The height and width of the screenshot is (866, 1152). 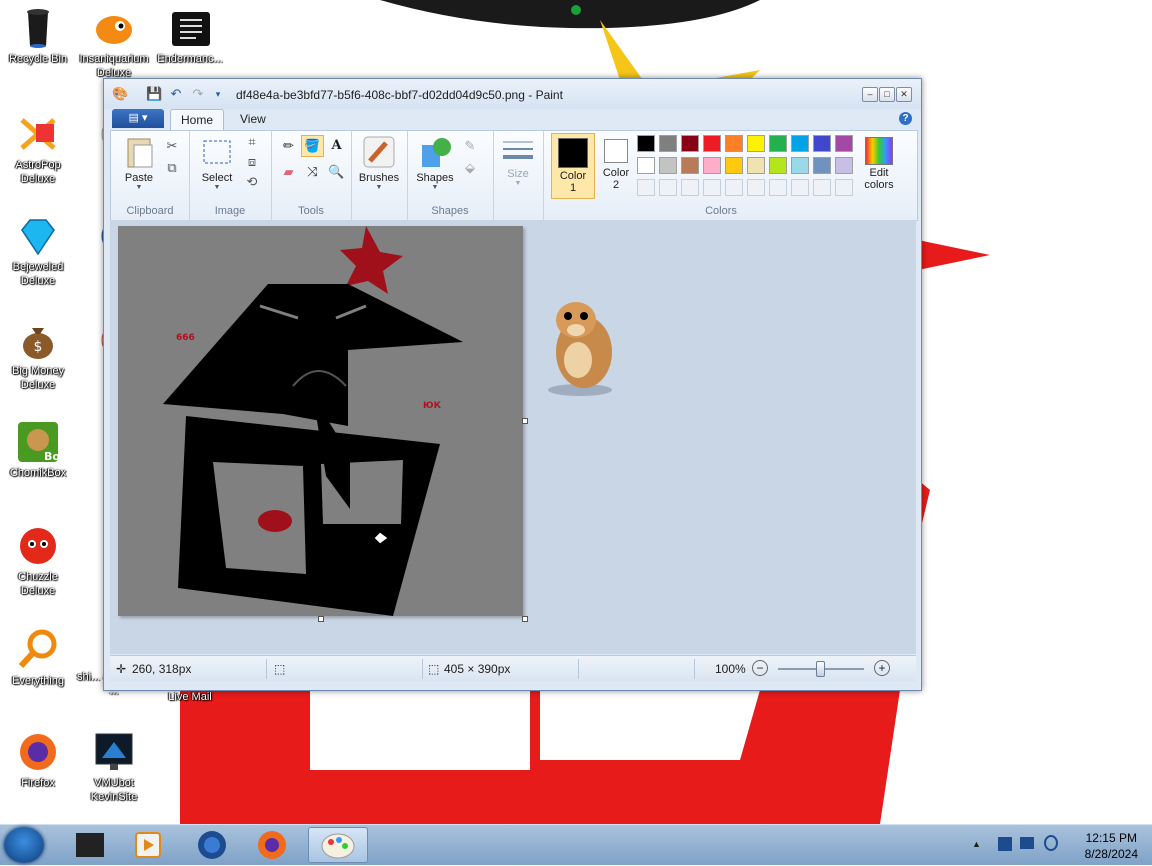 What do you see at coordinates (38, 149) in the screenshot?
I see `desktop-icon-astropop: AstroPop Deluxe` at bounding box center [38, 149].